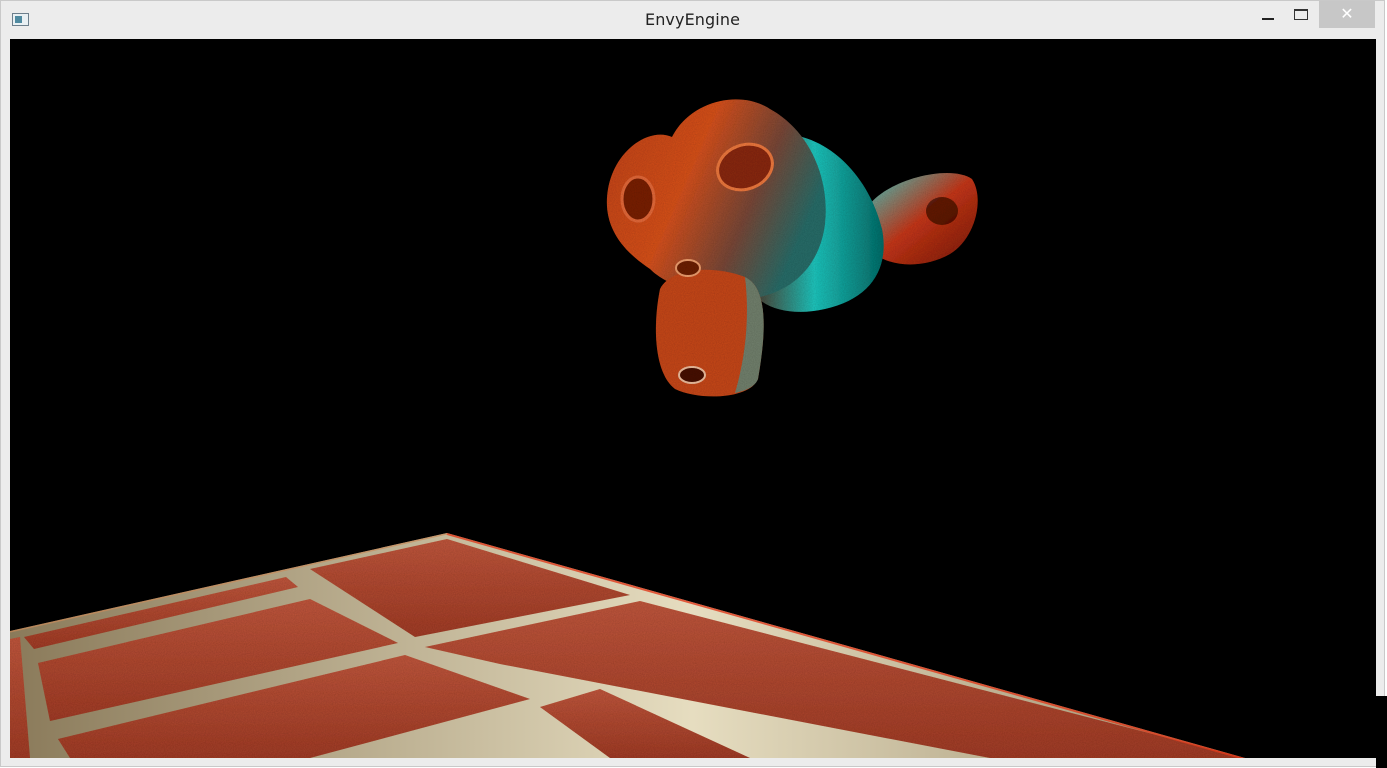 This screenshot has height=768, width=1387. What do you see at coordinates (692, 375) in the screenshot?
I see `monkey-mouth` at bounding box center [692, 375].